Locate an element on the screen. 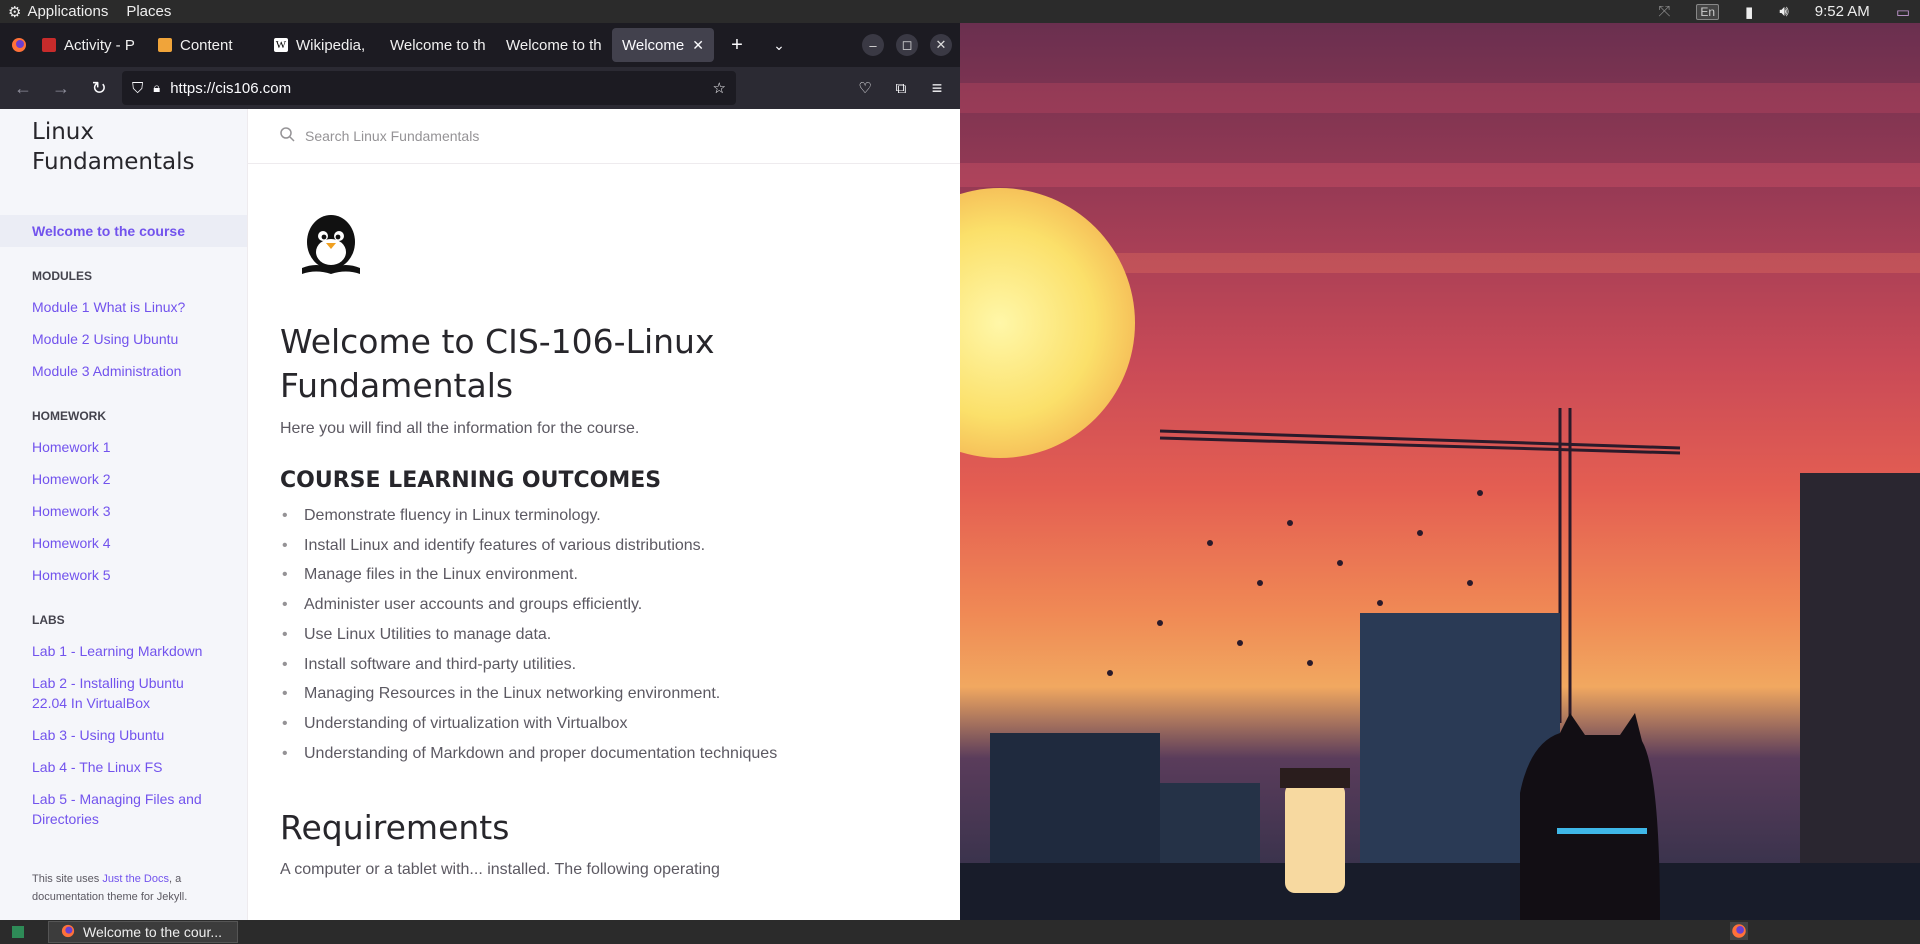 The height and width of the screenshot is (944, 1920). tab-welcome-2: Welcome to th is located at coordinates (554, 45).